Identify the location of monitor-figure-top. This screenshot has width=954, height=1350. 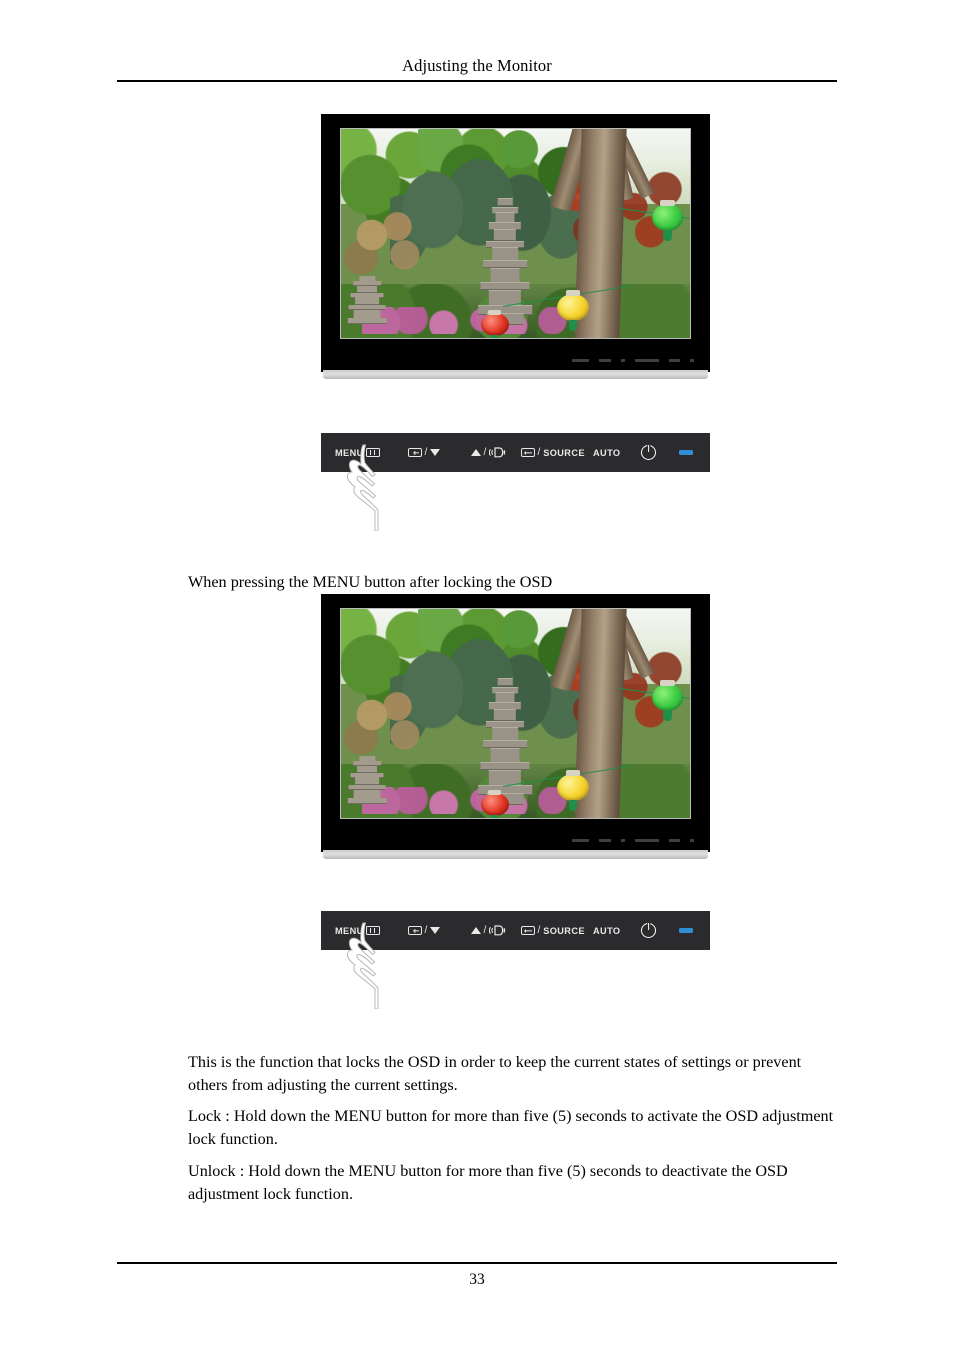
(515, 247).